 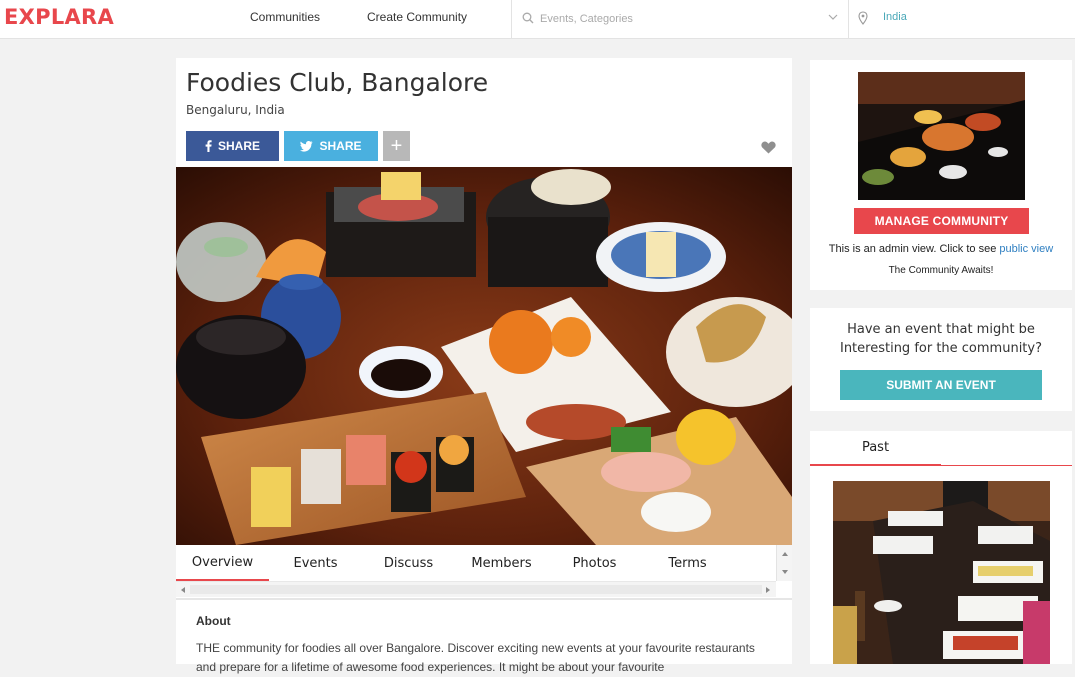 What do you see at coordinates (895, 17) in the screenshot?
I see `location-selector: India` at bounding box center [895, 17].